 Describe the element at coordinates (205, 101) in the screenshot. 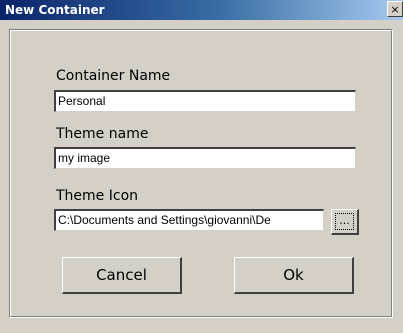

I see `container-name-field: Personal` at that location.